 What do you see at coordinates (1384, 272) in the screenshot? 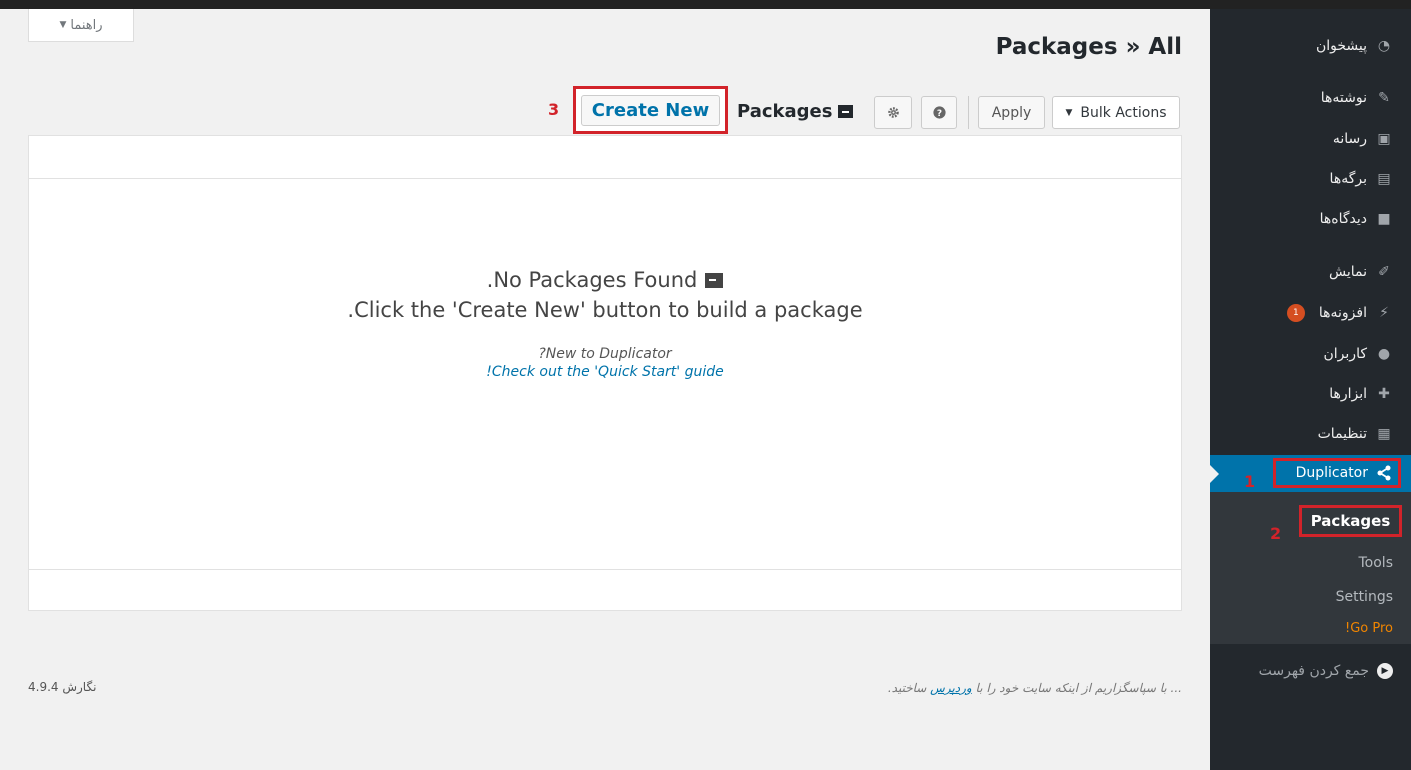
I see `appearance-icon: ✐` at bounding box center [1384, 272].